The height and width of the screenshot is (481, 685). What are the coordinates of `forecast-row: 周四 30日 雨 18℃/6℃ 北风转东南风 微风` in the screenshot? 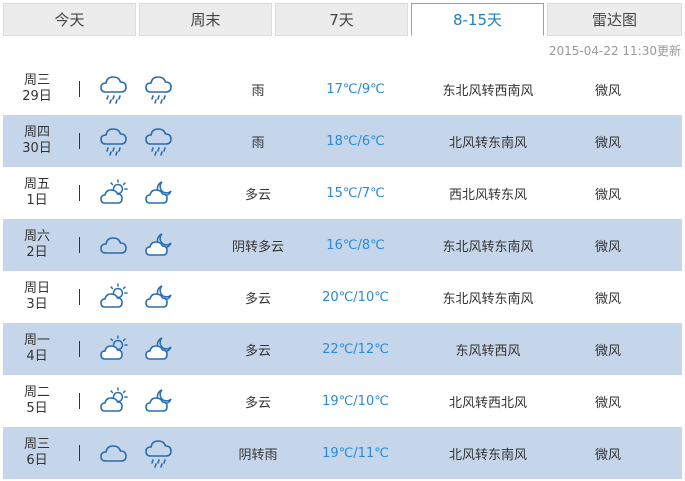 It's located at (342, 141).